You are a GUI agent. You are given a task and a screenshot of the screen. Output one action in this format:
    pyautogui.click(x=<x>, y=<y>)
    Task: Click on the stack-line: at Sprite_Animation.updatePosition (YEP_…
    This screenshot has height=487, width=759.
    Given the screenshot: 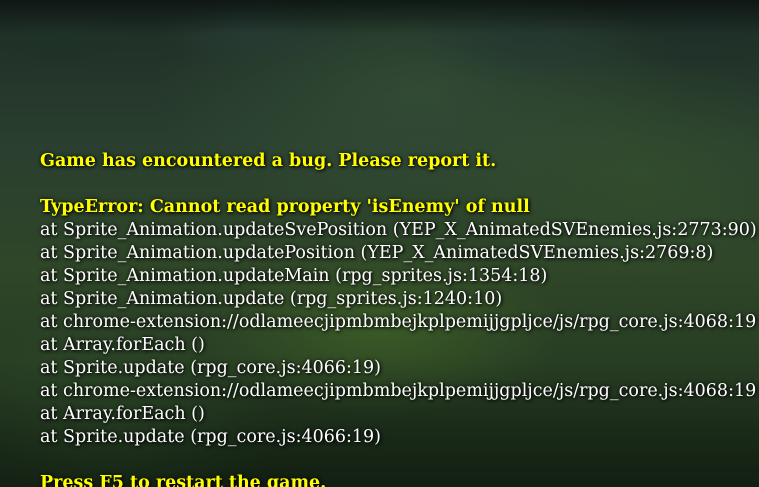 What is the action you would take?
    pyautogui.click(x=377, y=253)
    